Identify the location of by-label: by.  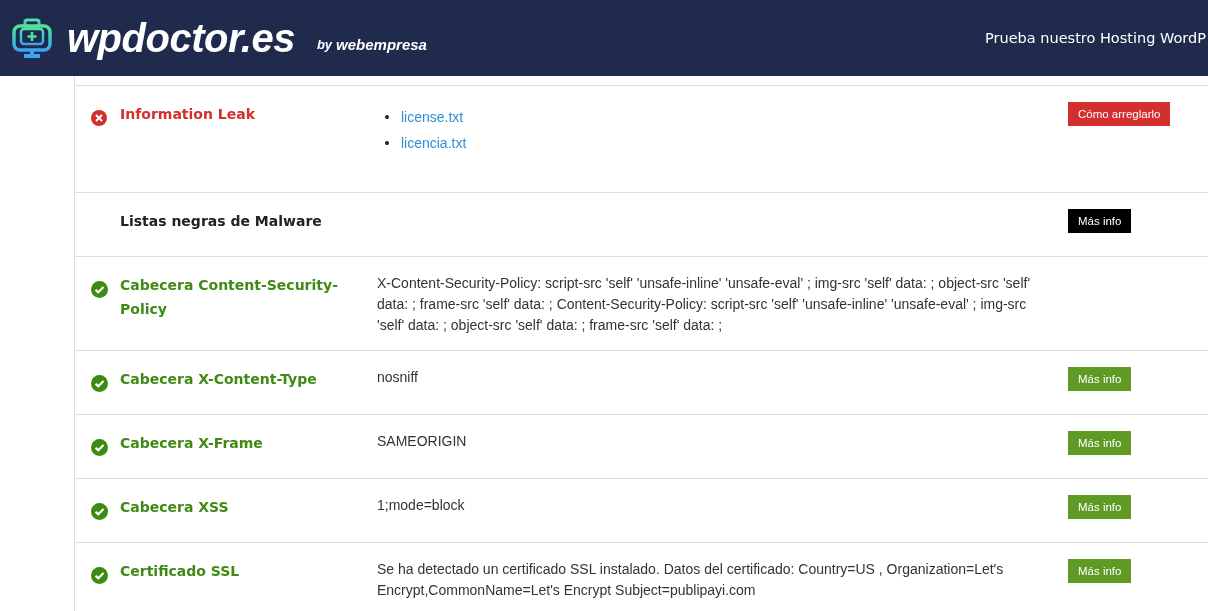
(324, 44).